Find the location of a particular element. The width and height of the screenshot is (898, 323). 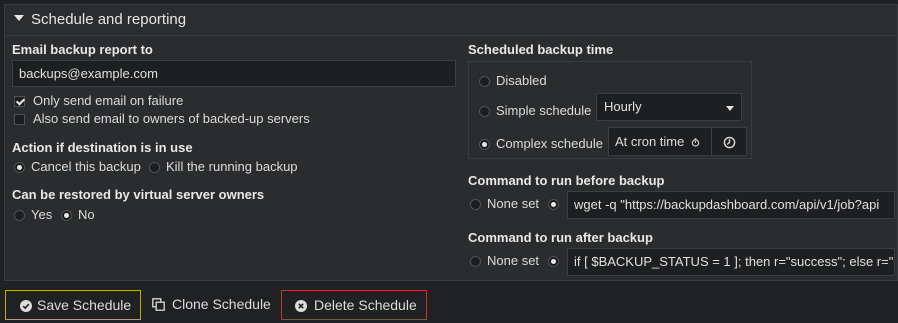

simple-schedule-radio is located at coordinates (484, 111).